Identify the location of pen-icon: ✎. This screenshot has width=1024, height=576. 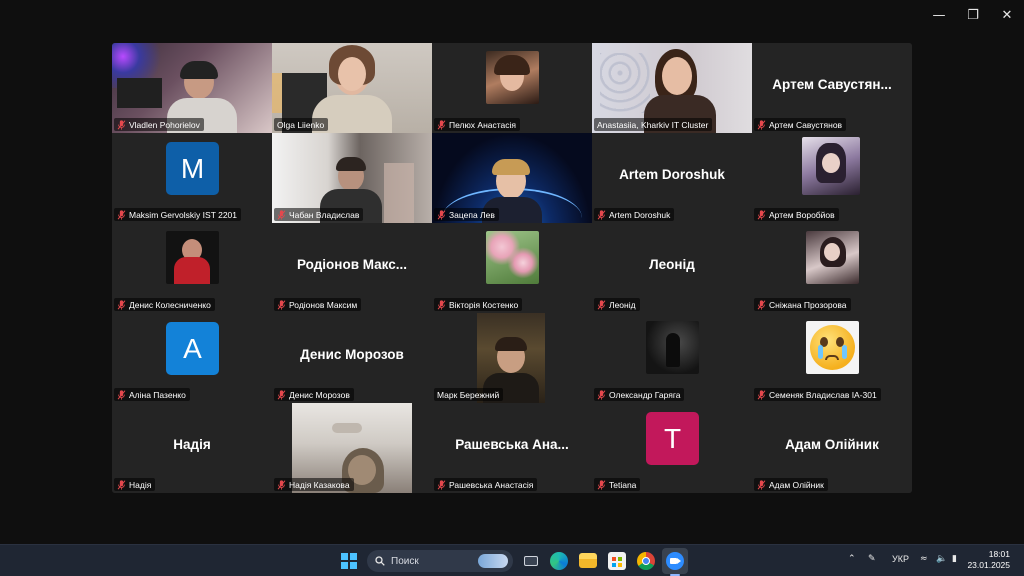
(872, 559).